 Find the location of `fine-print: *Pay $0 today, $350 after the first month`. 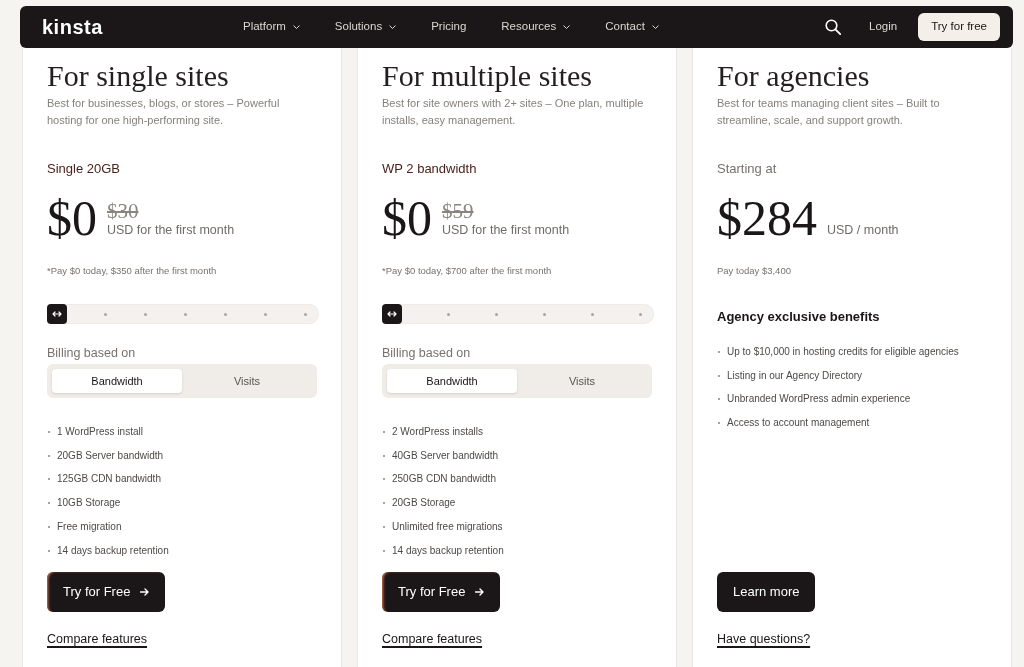

fine-print: *Pay $0 today, $350 after the first month is located at coordinates (132, 271).